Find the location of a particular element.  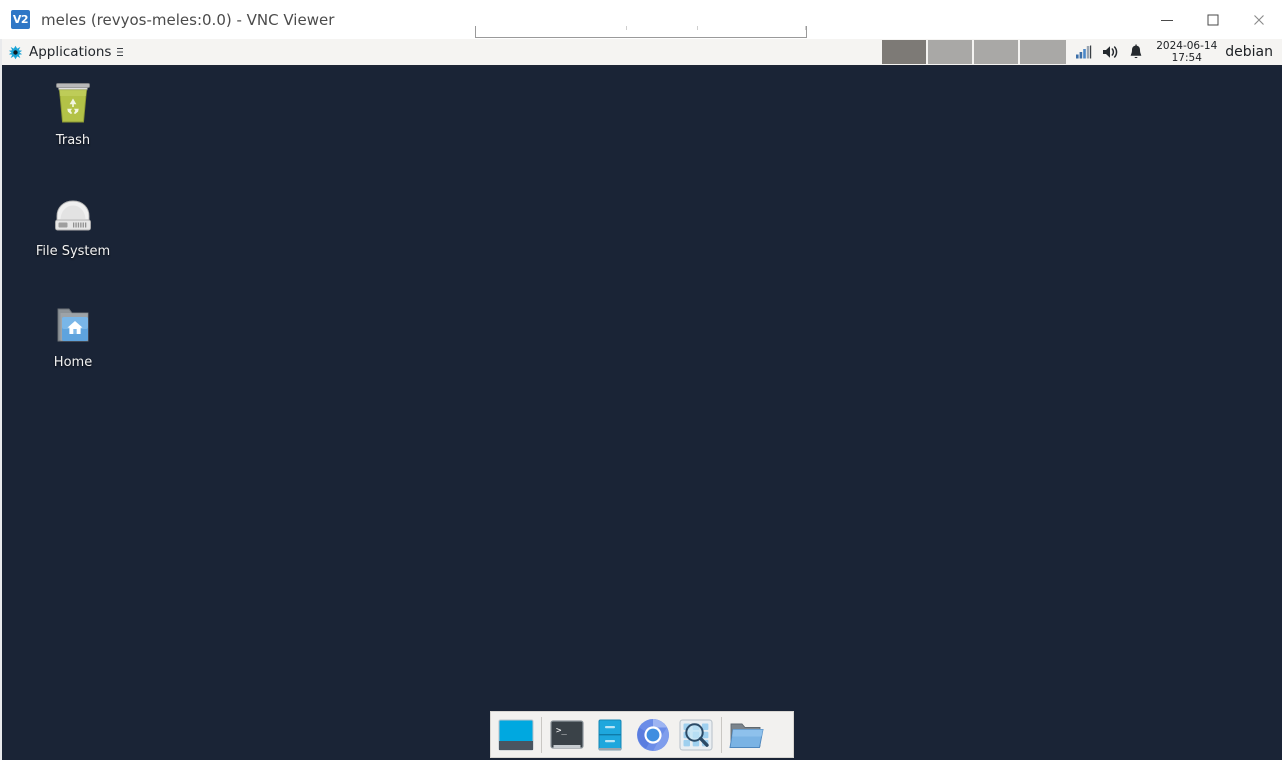

window-title: meles (revyos-meles:0.0) - VNC Viewer is located at coordinates (188, 19).